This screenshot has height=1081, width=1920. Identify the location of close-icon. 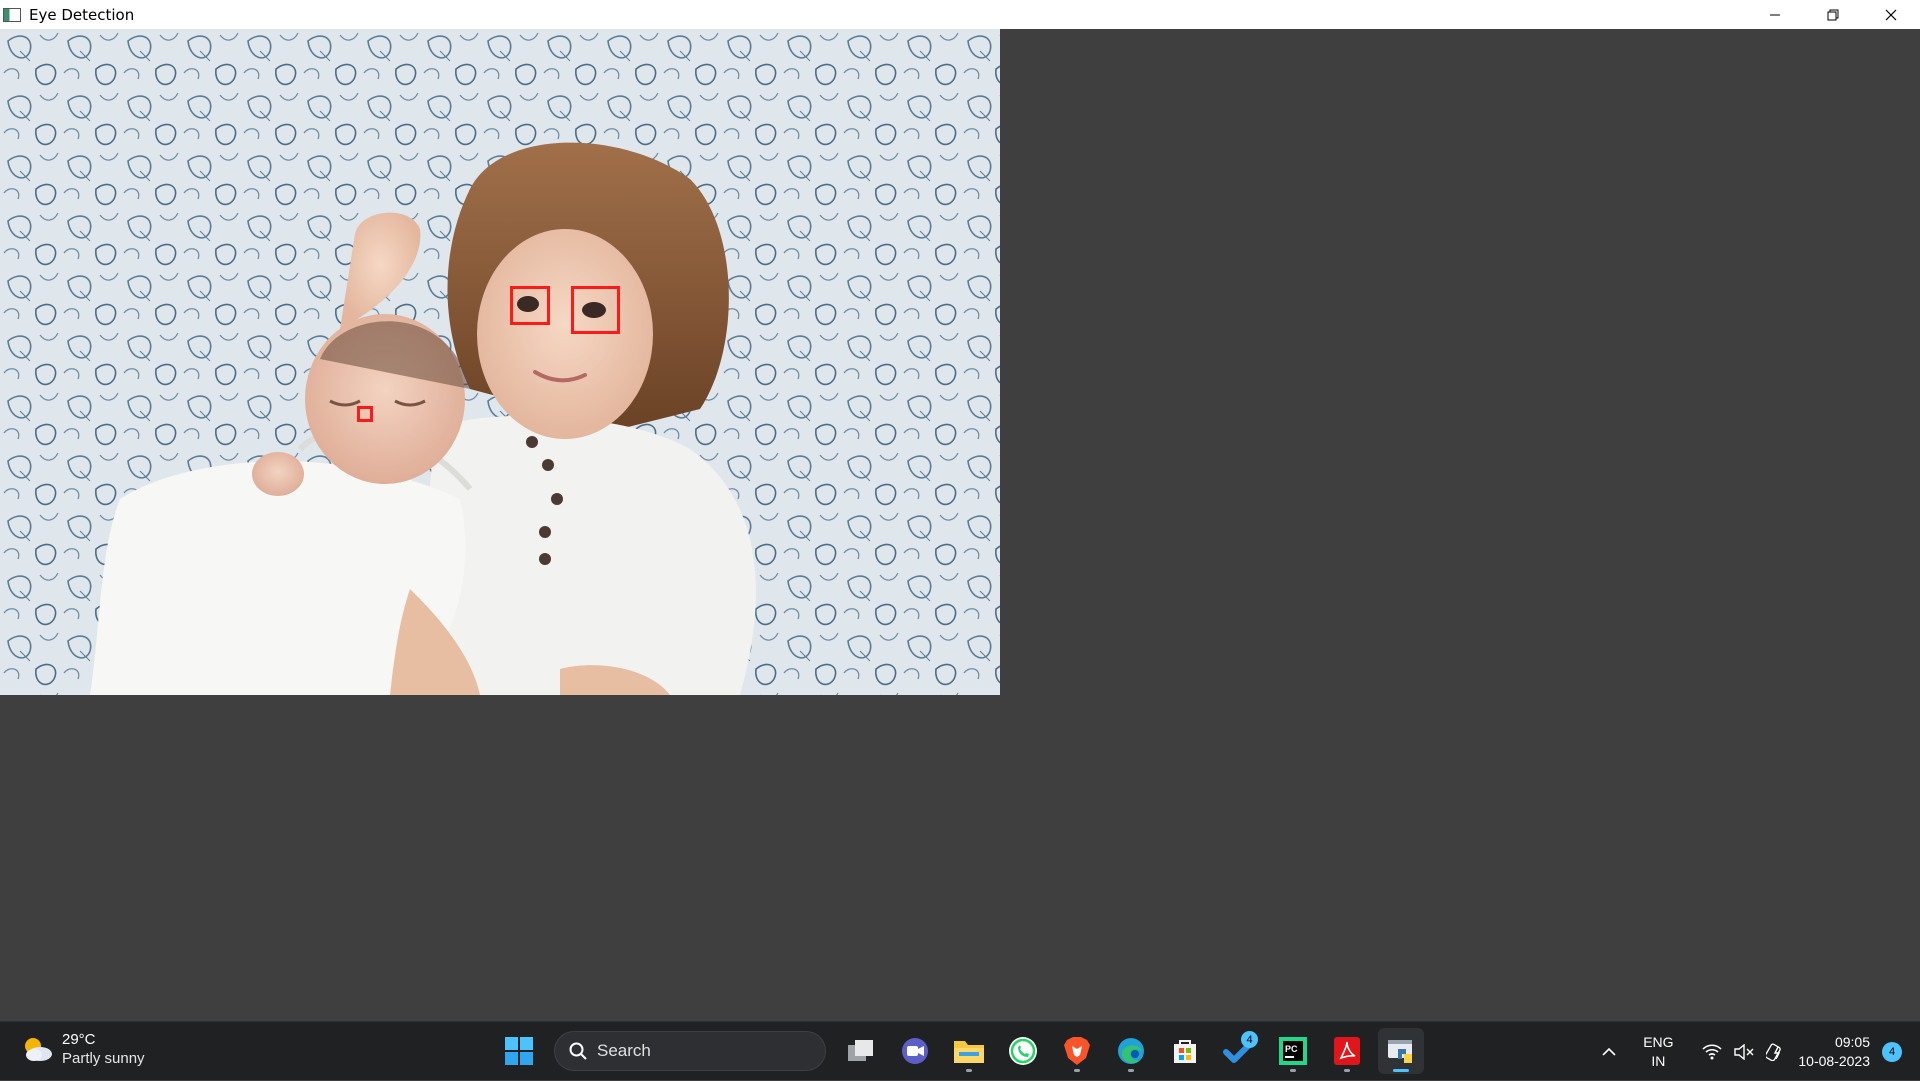
(1891, 14).